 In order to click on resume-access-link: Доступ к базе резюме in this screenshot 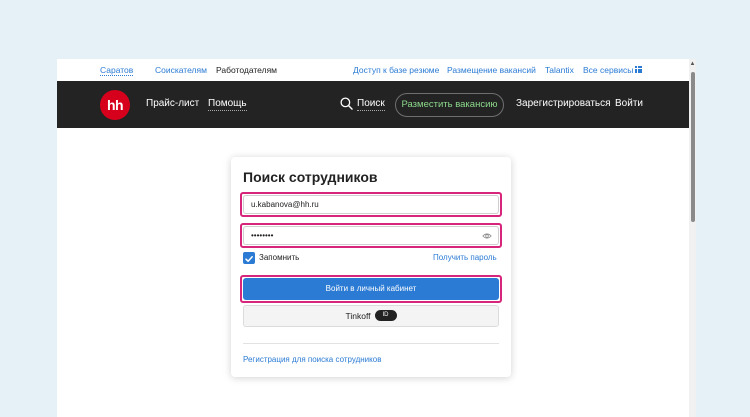, I will do `click(396, 70)`.